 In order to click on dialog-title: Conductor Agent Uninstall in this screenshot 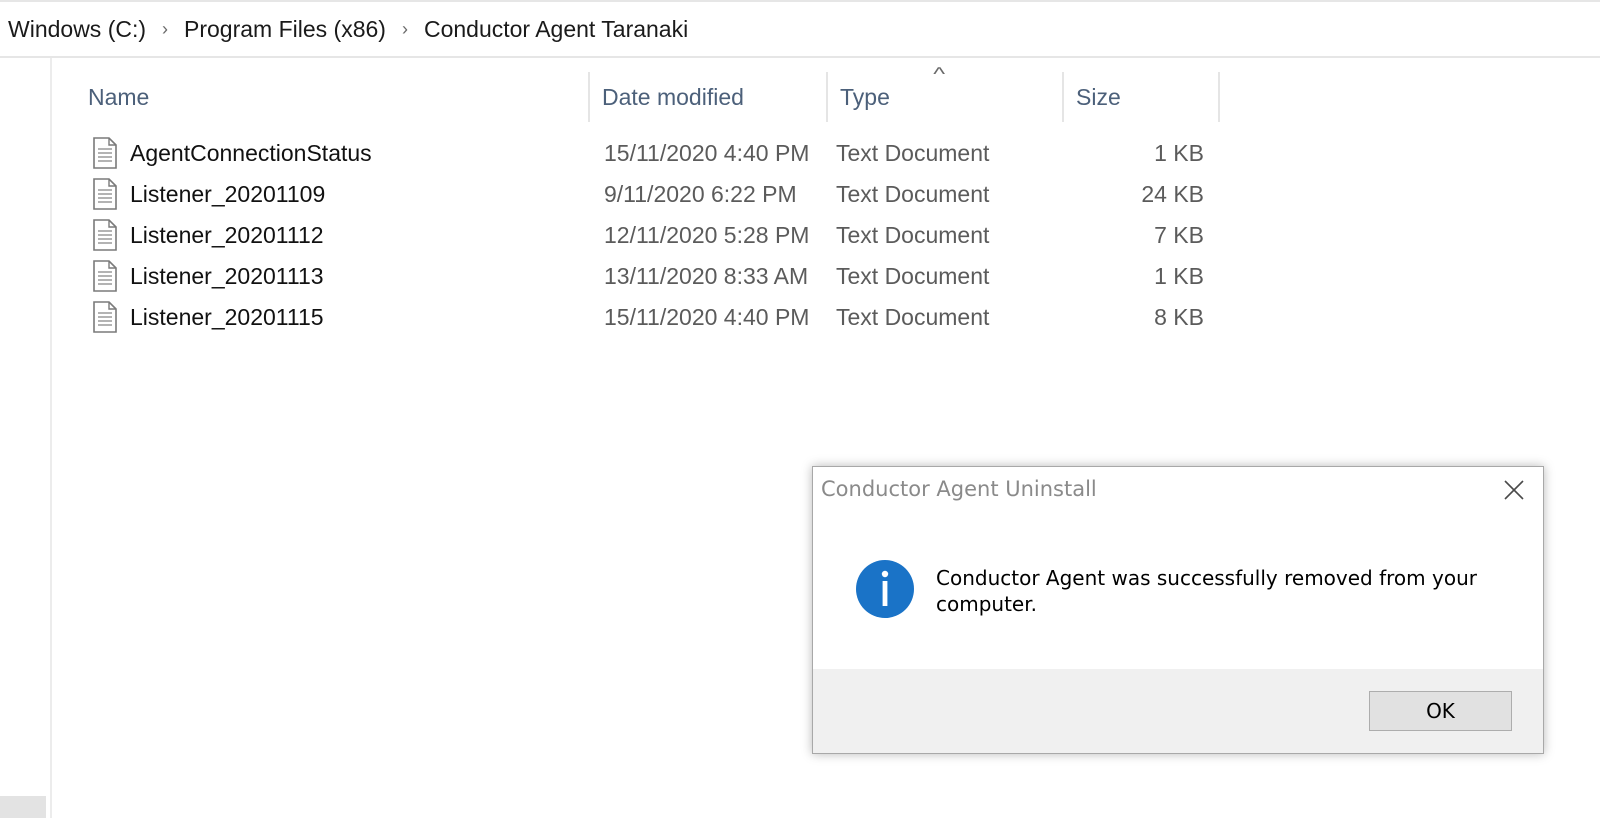, I will do `click(959, 489)`.